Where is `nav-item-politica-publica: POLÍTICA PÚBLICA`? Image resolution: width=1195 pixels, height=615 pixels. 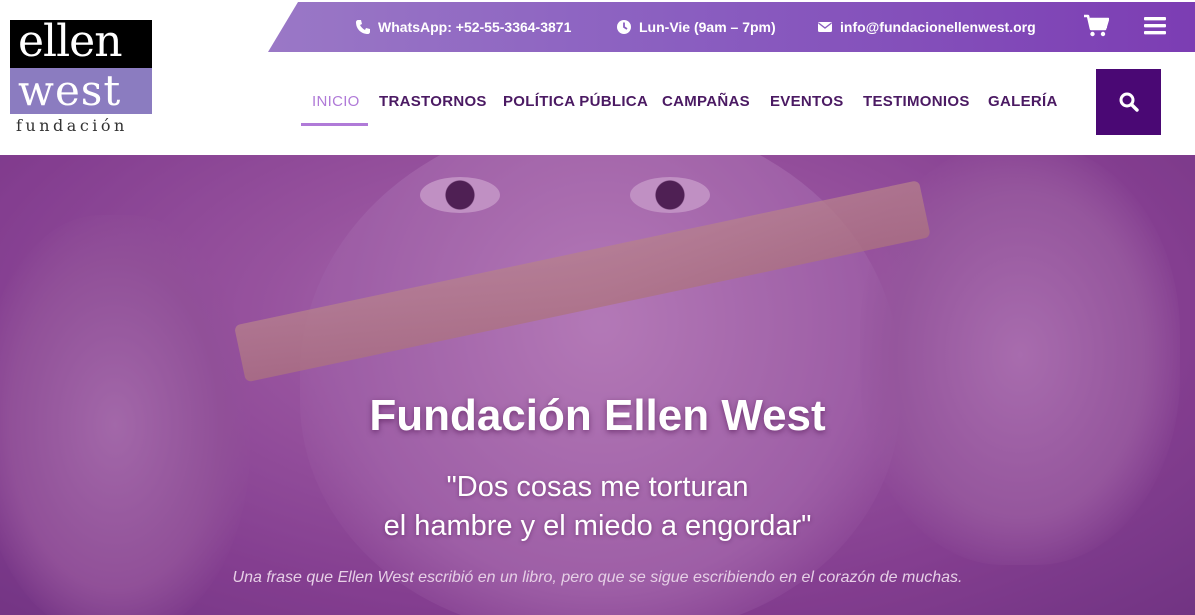 nav-item-politica-publica: POLÍTICA PÚBLICA is located at coordinates (575, 101).